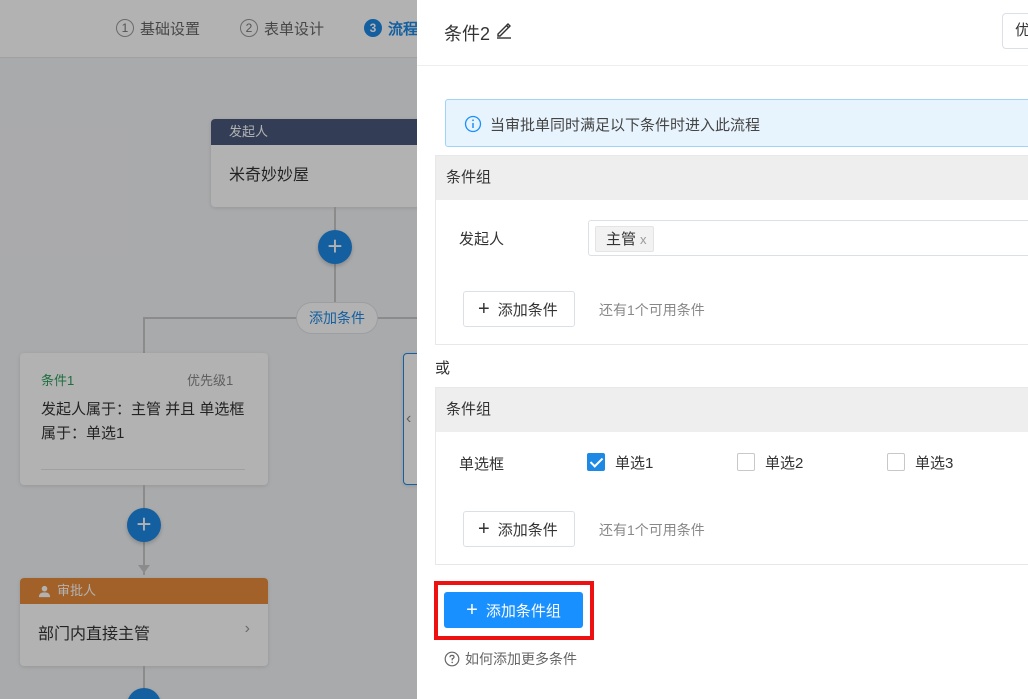 The height and width of the screenshot is (699, 1028). What do you see at coordinates (808, 238) in the screenshot?
I see `initiator-select-input: 主管 x` at bounding box center [808, 238].